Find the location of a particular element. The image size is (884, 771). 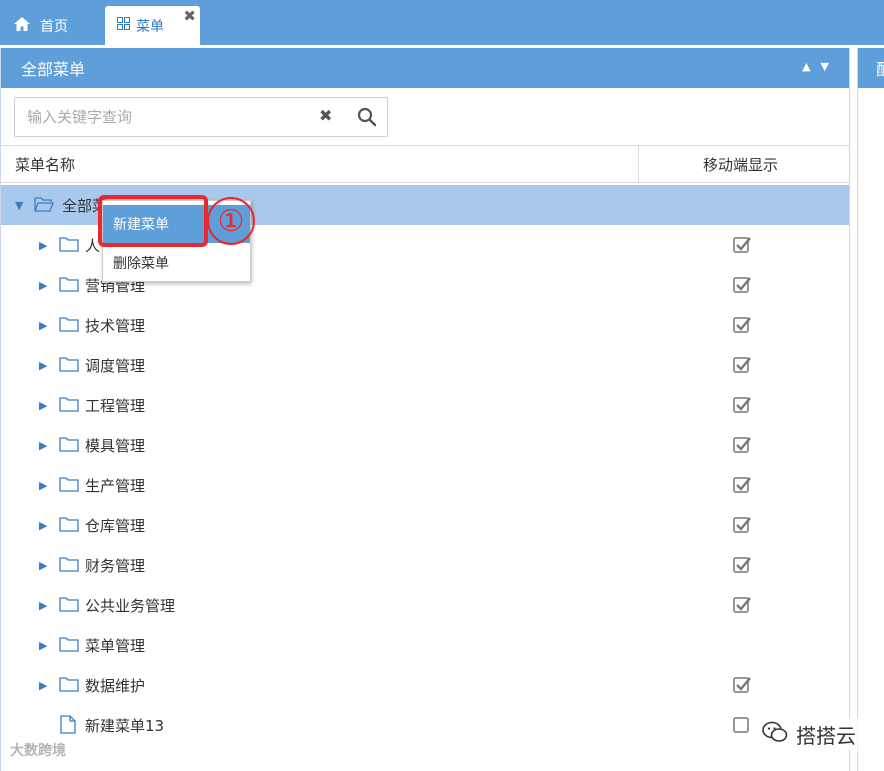

tree-row-label: 菜单管理 is located at coordinates (115, 645).